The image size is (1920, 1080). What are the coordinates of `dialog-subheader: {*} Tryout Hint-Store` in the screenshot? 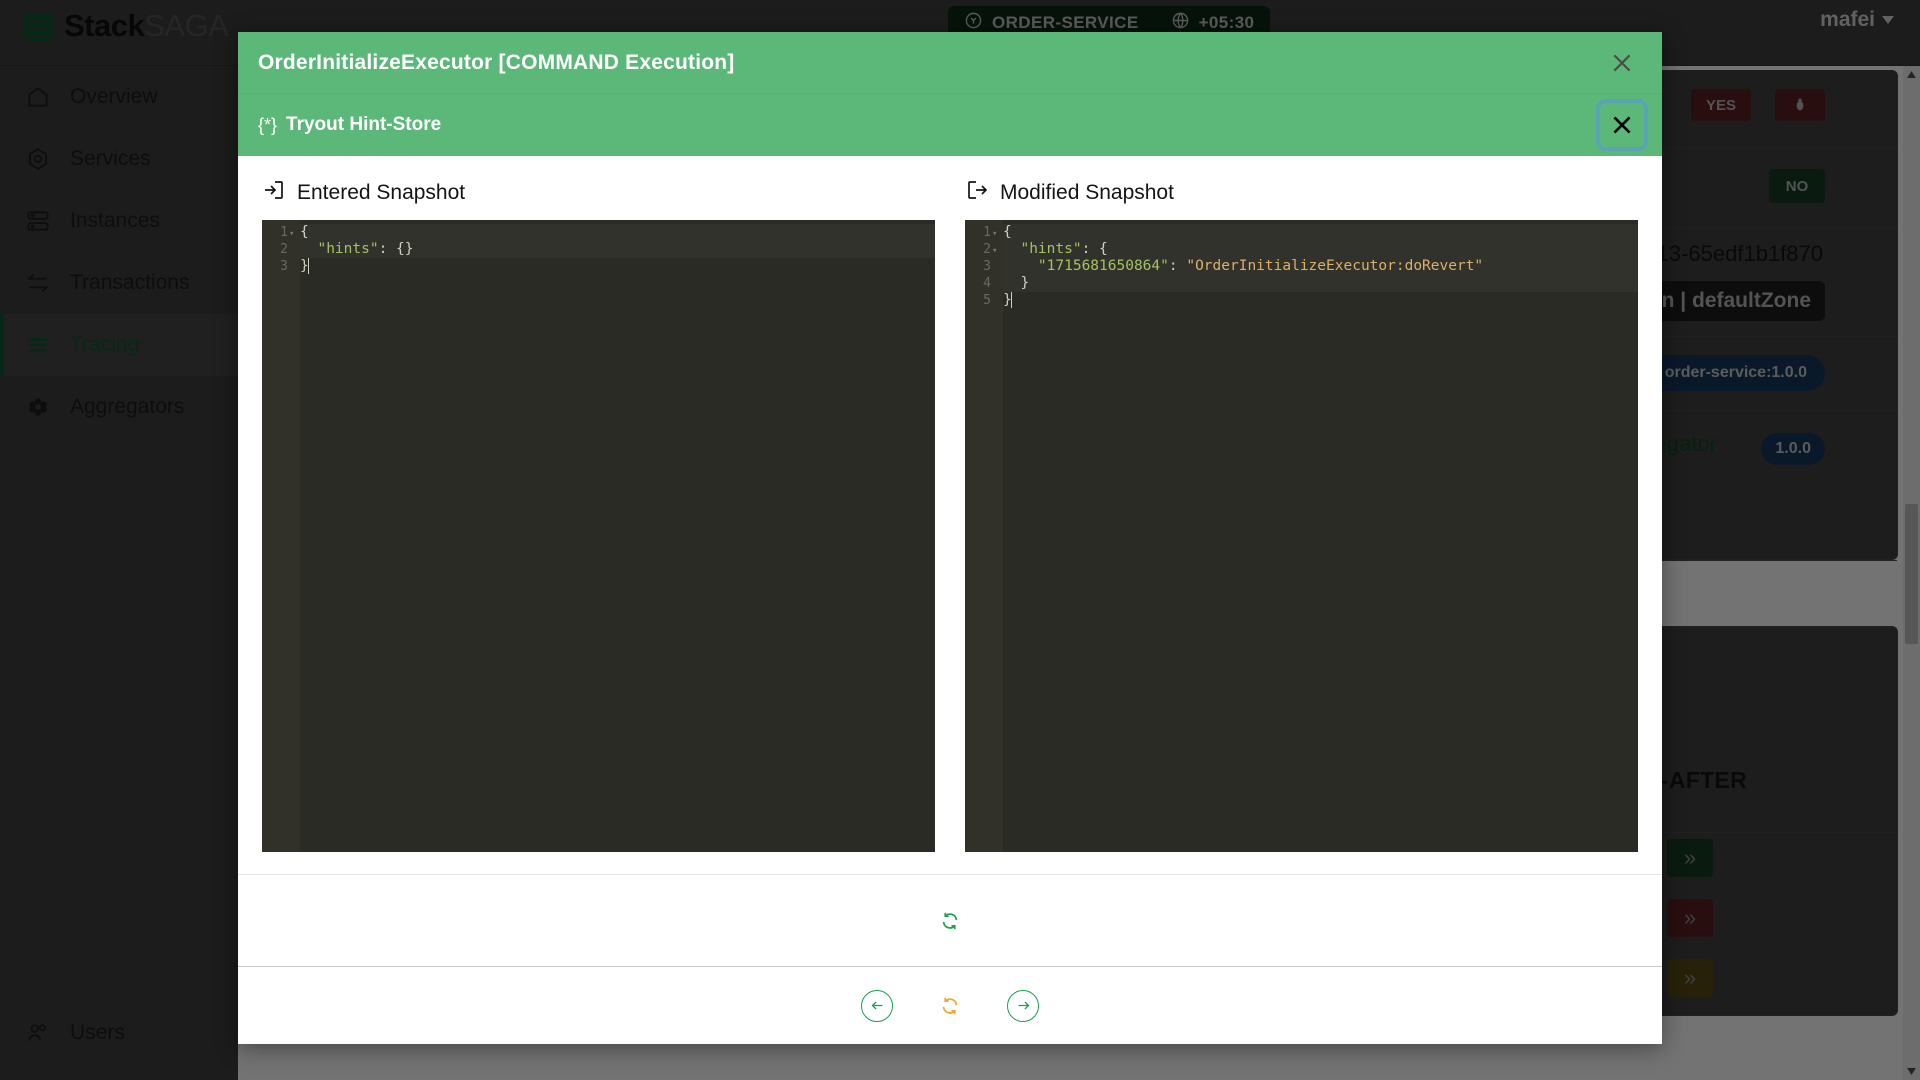 It's located at (950, 125).